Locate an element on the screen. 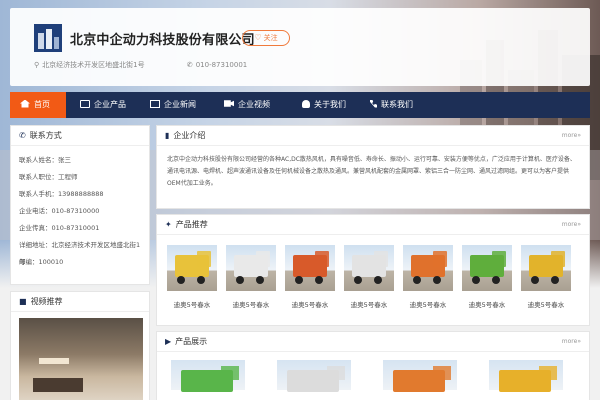  address-info: ⚲ 北京经济技术开发区地盛北街1号 is located at coordinates (89, 65).